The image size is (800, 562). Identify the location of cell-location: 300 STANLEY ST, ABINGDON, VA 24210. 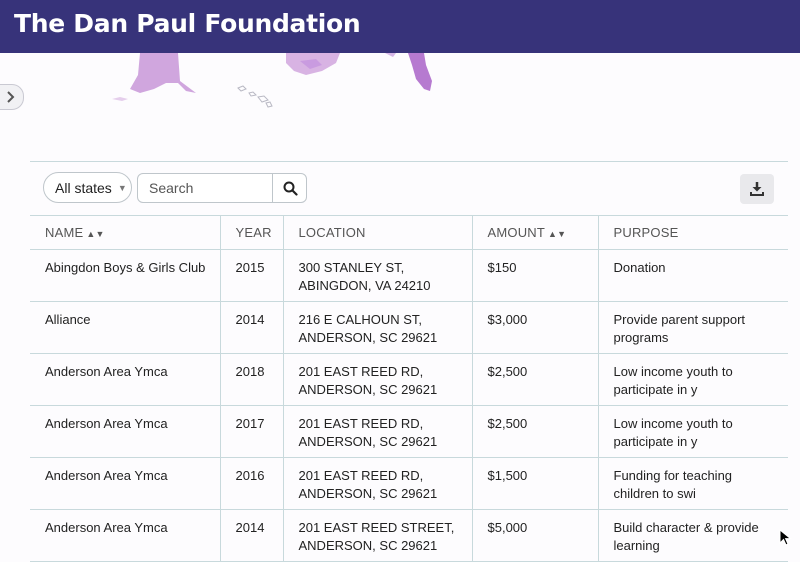
(377, 275).